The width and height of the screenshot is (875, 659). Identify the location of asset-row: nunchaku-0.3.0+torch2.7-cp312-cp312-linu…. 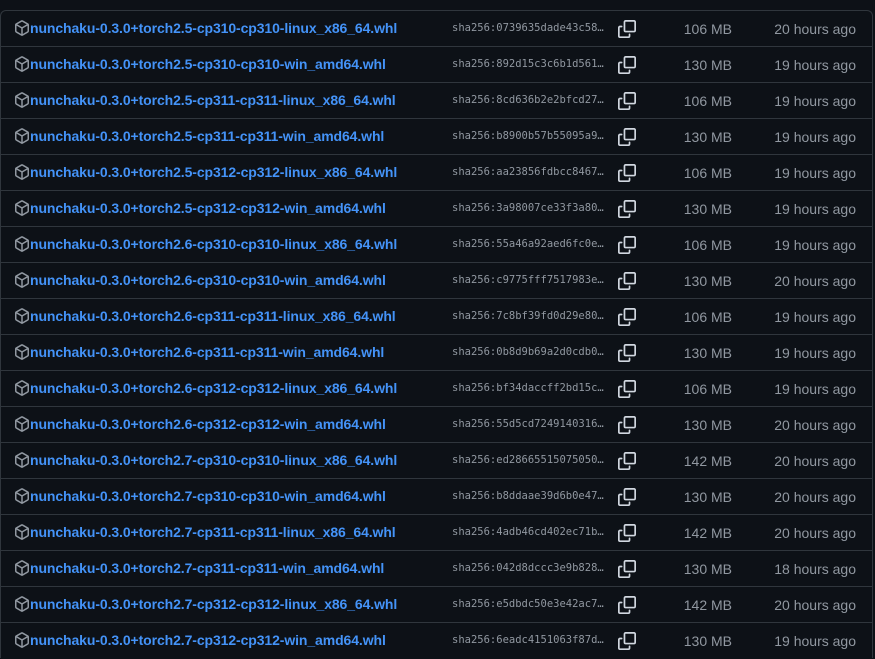
(436, 604).